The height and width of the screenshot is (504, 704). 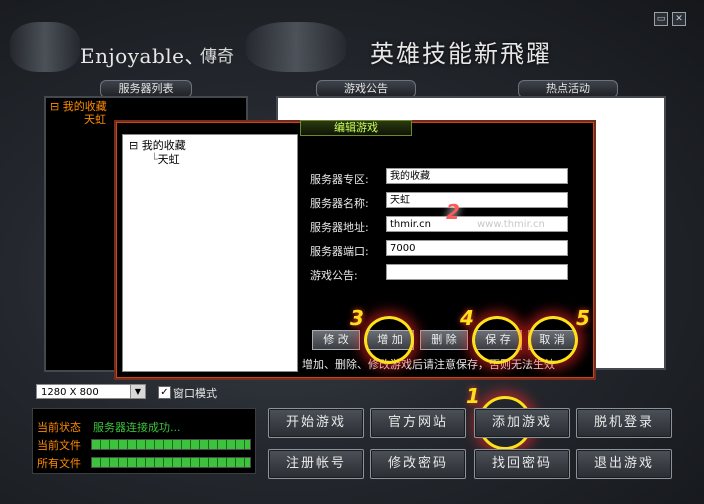 I want to click on server-name-label: 服务器名称:, so click(x=339, y=203).